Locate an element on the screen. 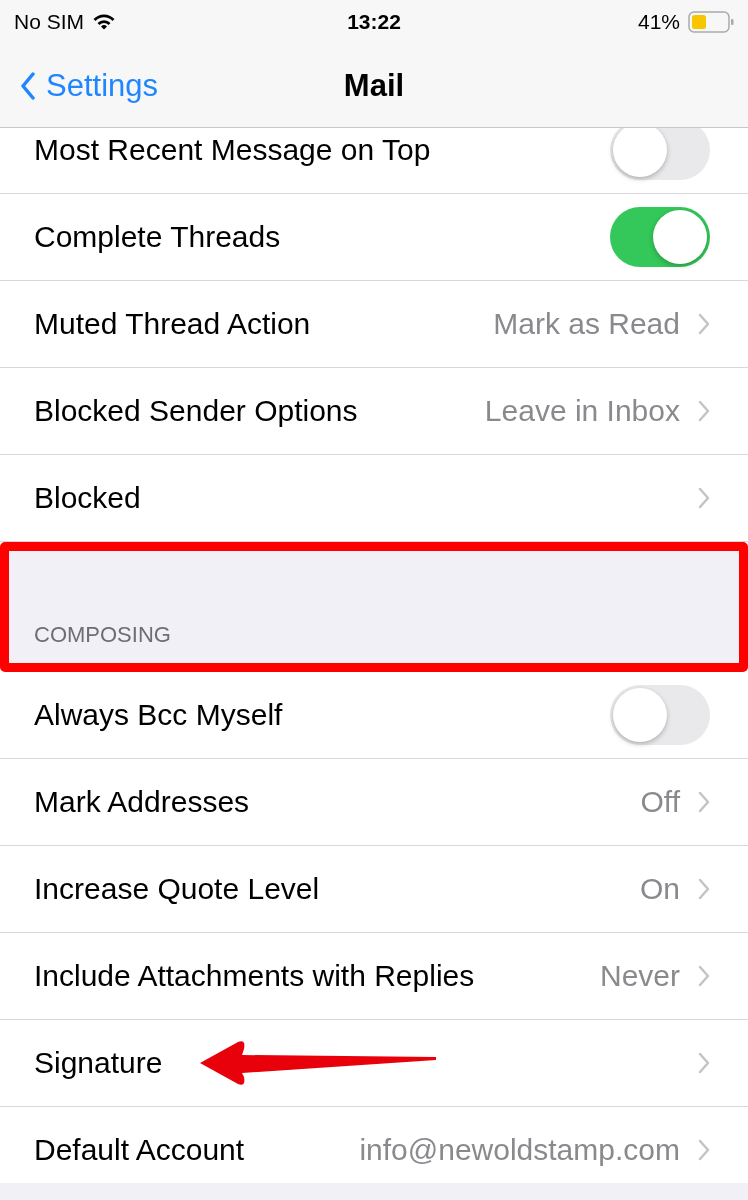 The width and height of the screenshot is (748, 1200). screen-title: Mail is located at coordinates (374, 85).